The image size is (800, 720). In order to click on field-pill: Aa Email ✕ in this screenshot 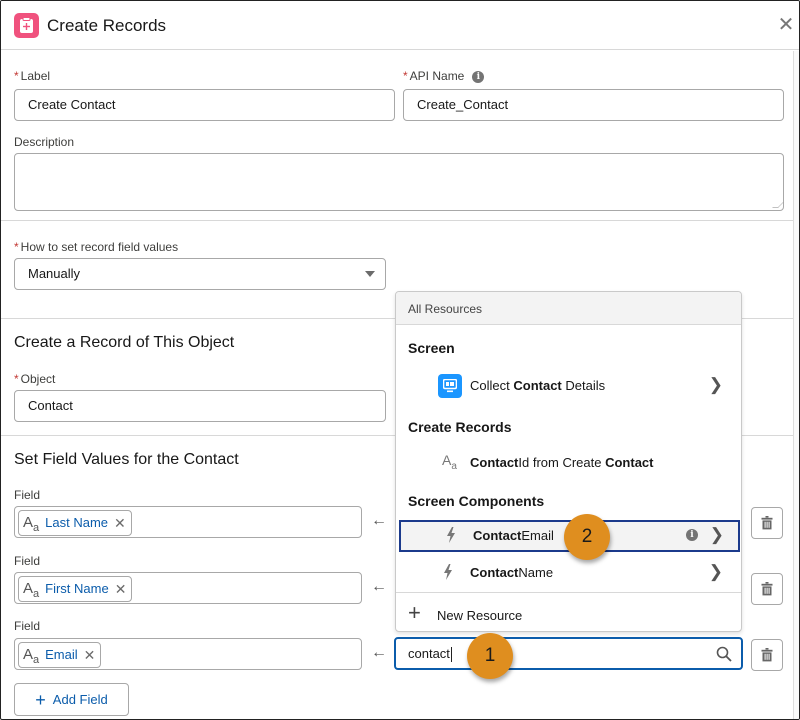, I will do `click(60, 655)`.